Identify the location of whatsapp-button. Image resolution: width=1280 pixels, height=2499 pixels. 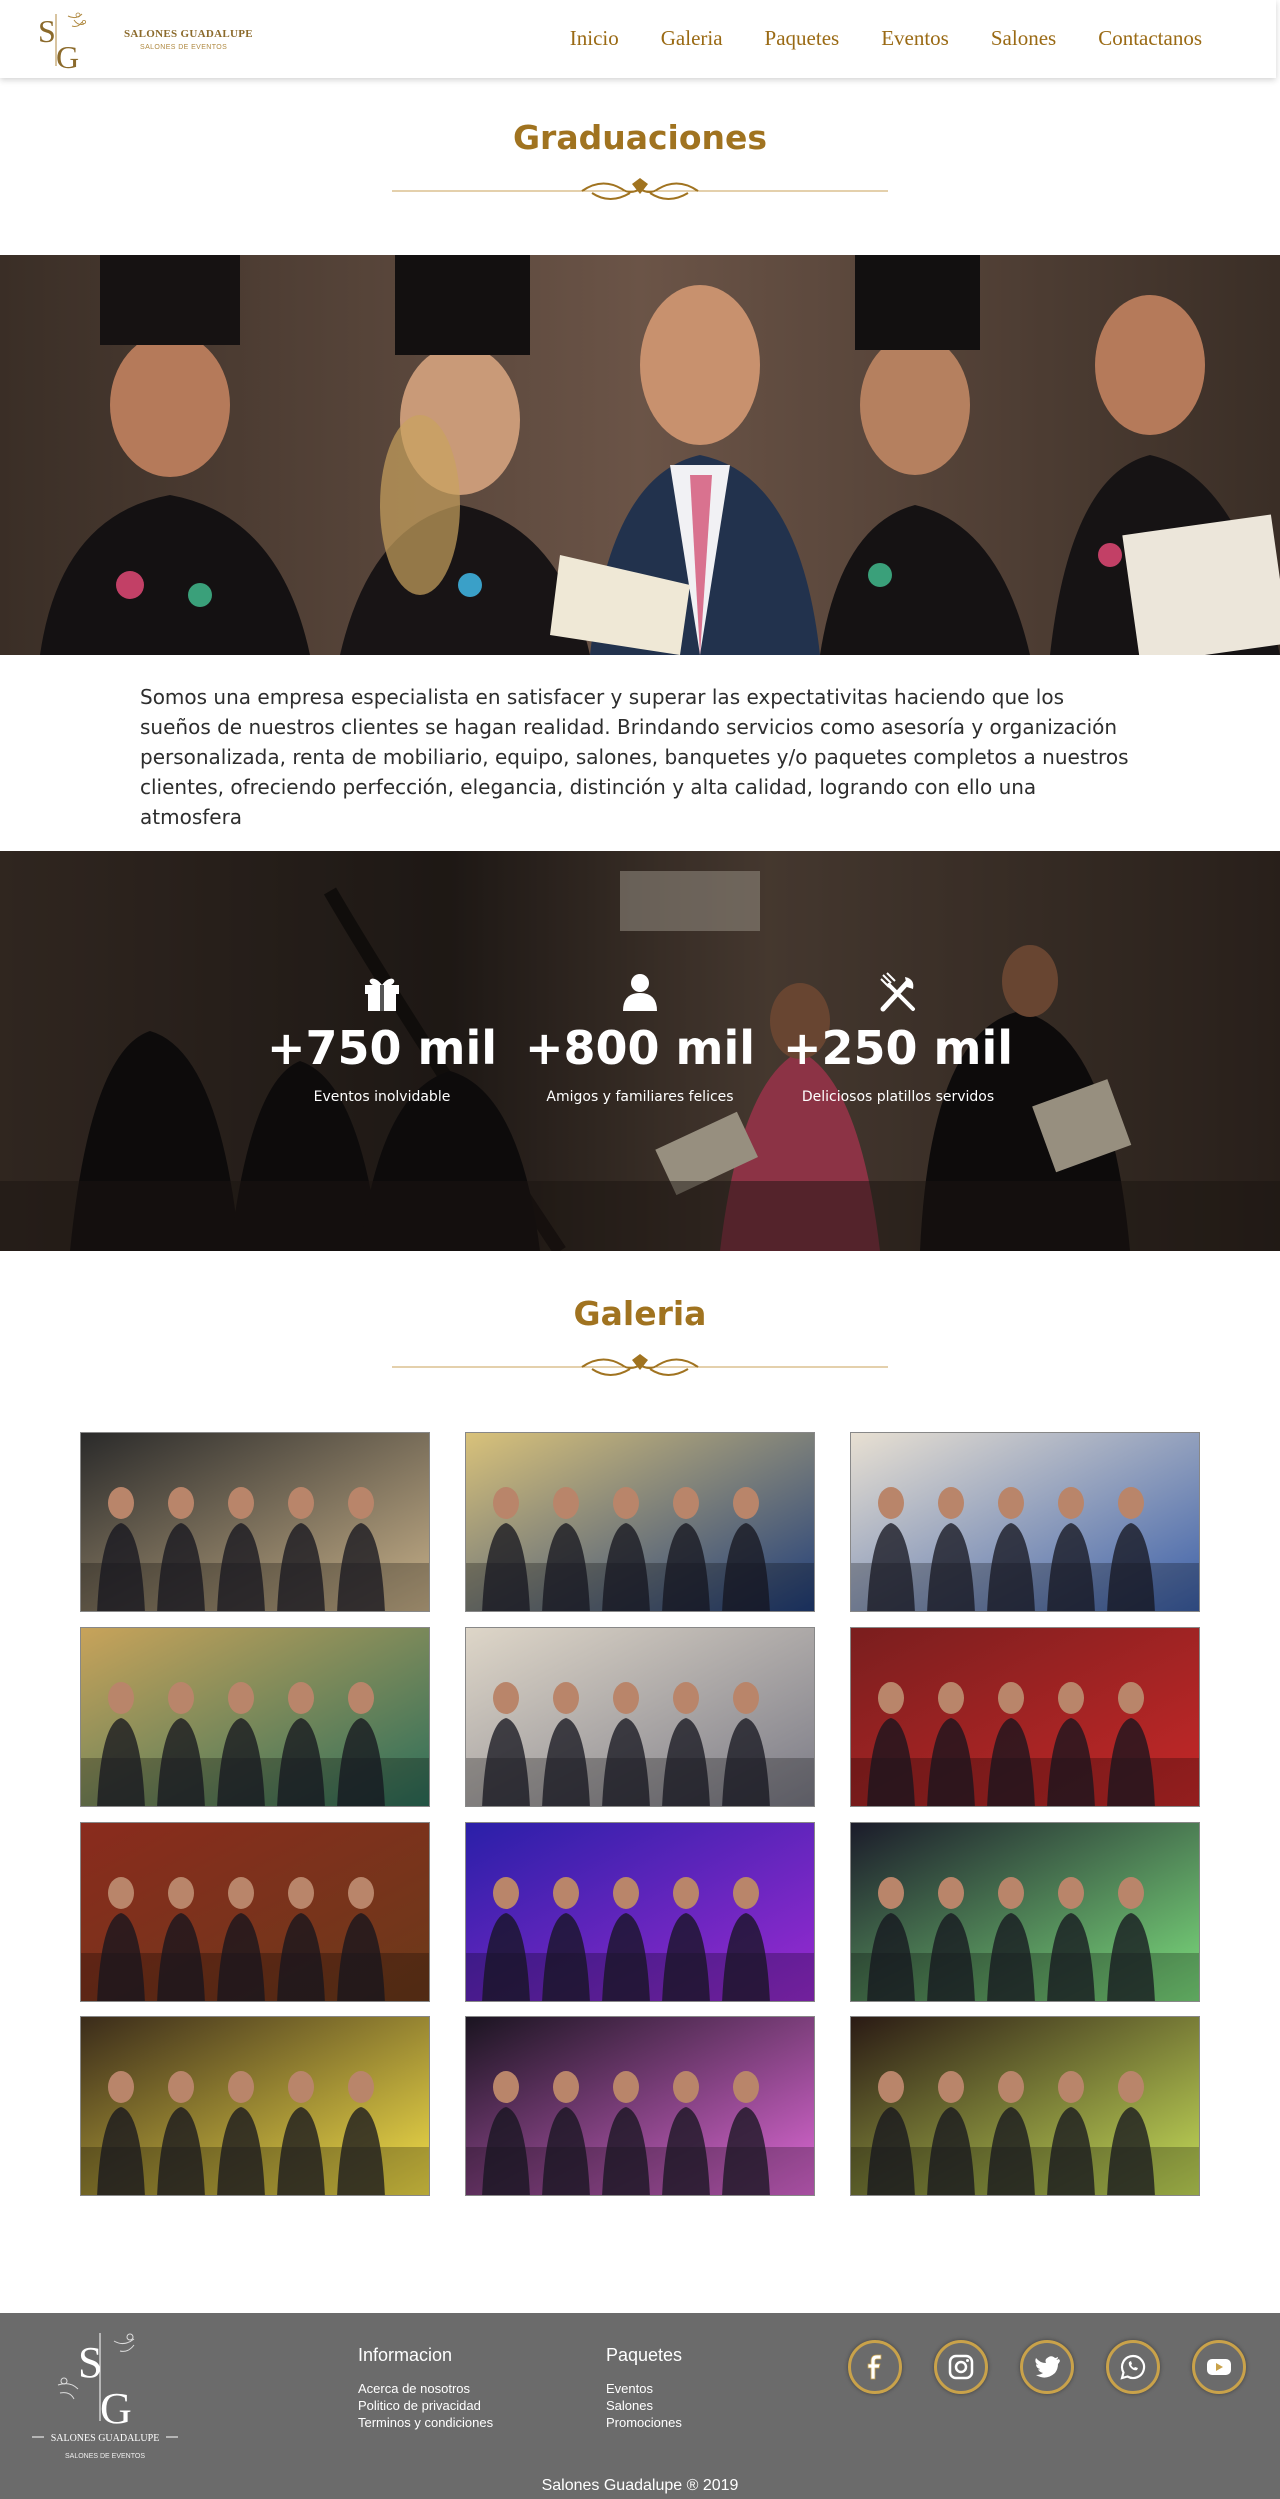
(1133, 2367).